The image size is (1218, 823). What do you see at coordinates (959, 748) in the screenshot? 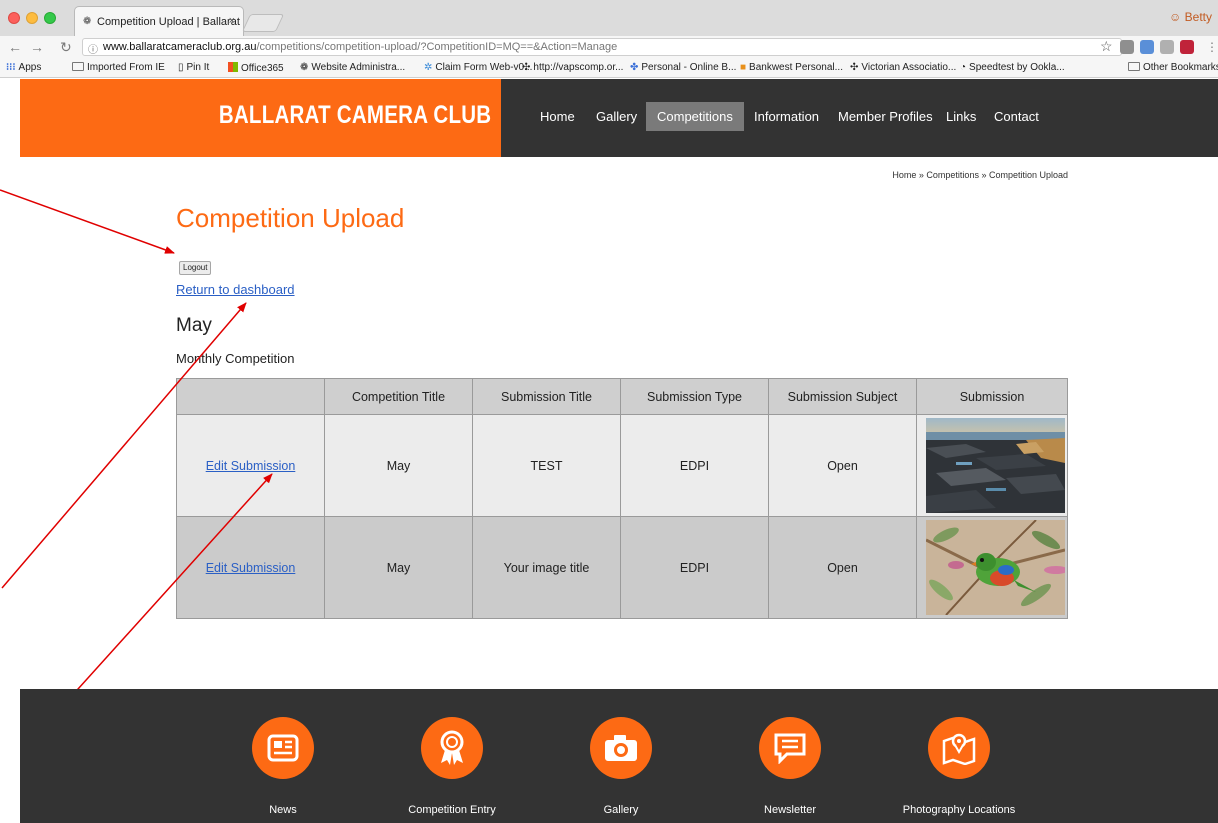
I see `map-pin-icon` at bounding box center [959, 748].